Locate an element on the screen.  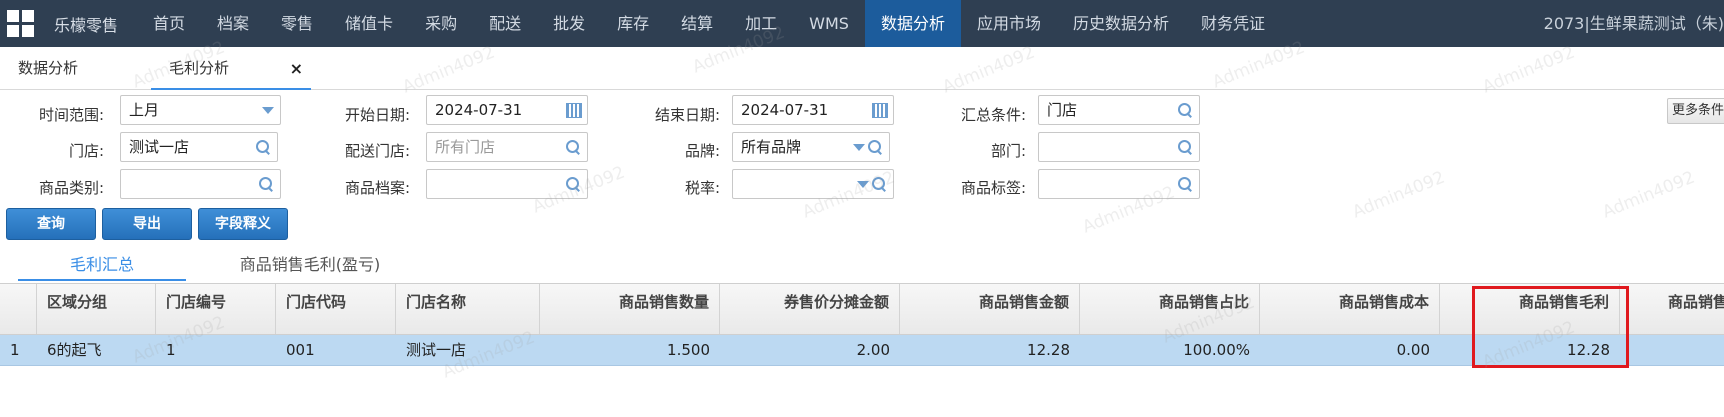
table-cell: 测试一店 is located at coordinates (436, 350).